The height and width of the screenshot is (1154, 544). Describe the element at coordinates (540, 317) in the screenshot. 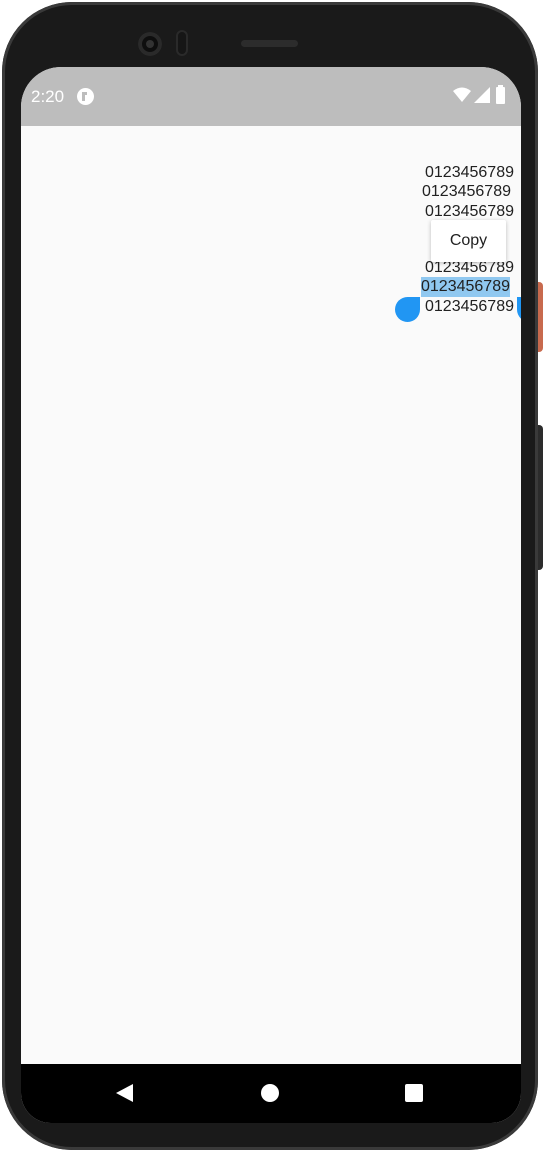

I see `power-button` at that location.